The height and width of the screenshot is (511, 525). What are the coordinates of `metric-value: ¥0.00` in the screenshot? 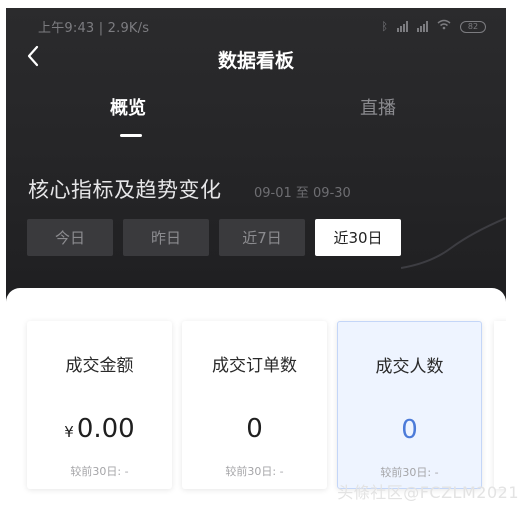 It's located at (99, 429).